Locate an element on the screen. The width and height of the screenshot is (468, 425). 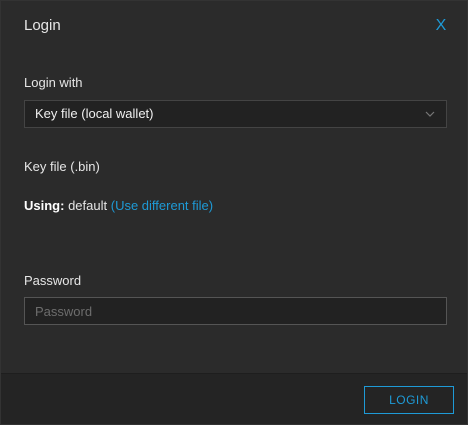
using-line: Using: default (Use different file) is located at coordinates (118, 205).